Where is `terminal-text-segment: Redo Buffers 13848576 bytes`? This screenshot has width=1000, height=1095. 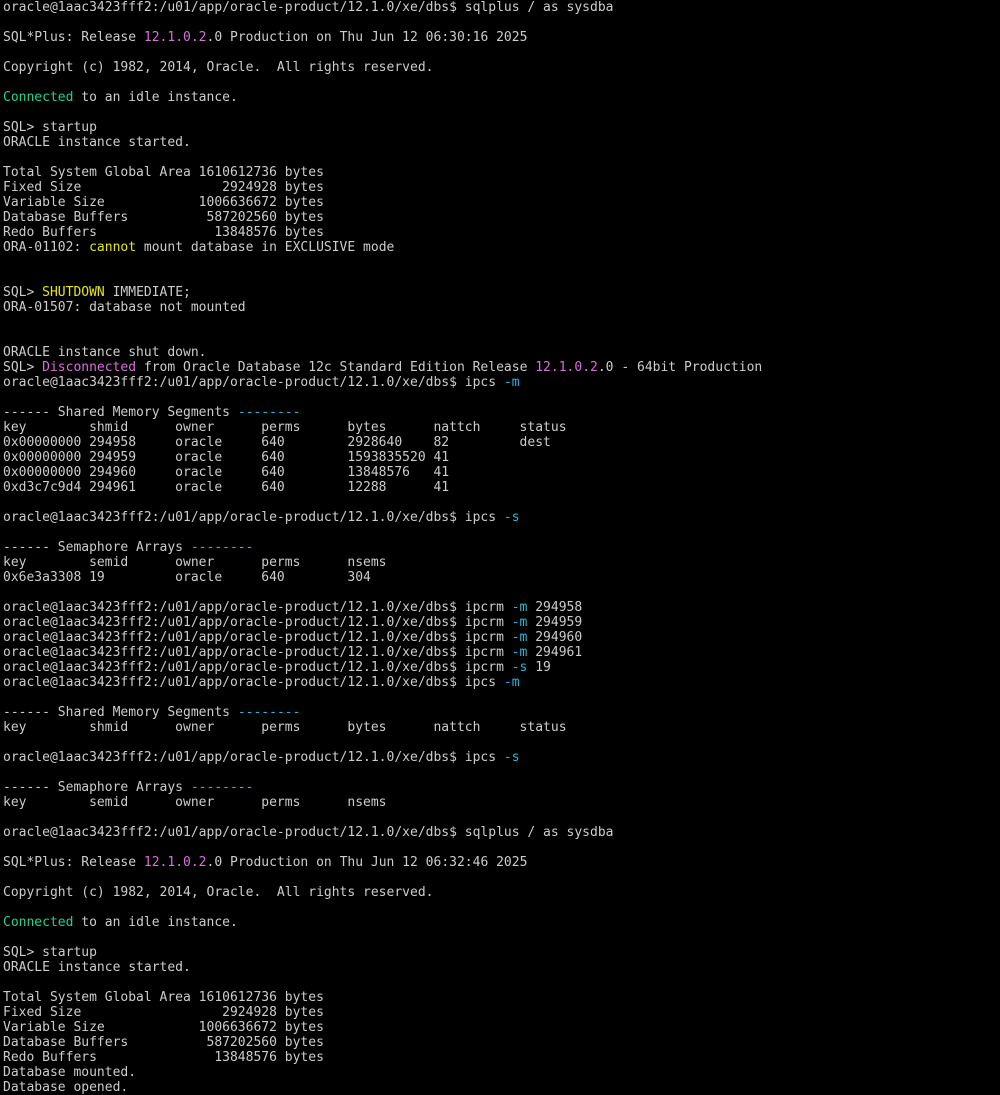
terminal-text-segment: Redo Buffers 13848576 bytes is located at coordinates (163, 232).